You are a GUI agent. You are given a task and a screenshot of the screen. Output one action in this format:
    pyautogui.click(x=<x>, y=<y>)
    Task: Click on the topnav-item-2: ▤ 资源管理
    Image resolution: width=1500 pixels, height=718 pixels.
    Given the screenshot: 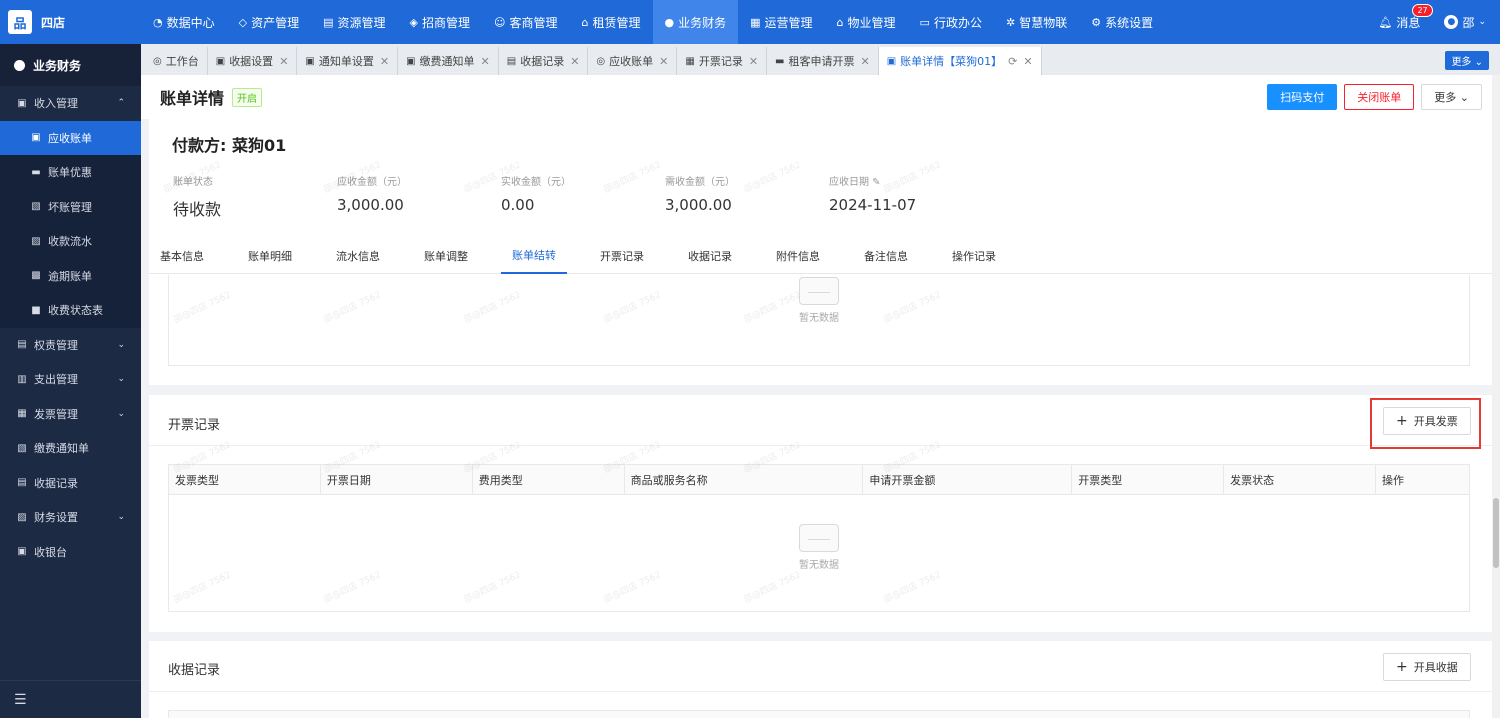 What is the action you would take?
    pyautogui.click(x=354, y=22)
    